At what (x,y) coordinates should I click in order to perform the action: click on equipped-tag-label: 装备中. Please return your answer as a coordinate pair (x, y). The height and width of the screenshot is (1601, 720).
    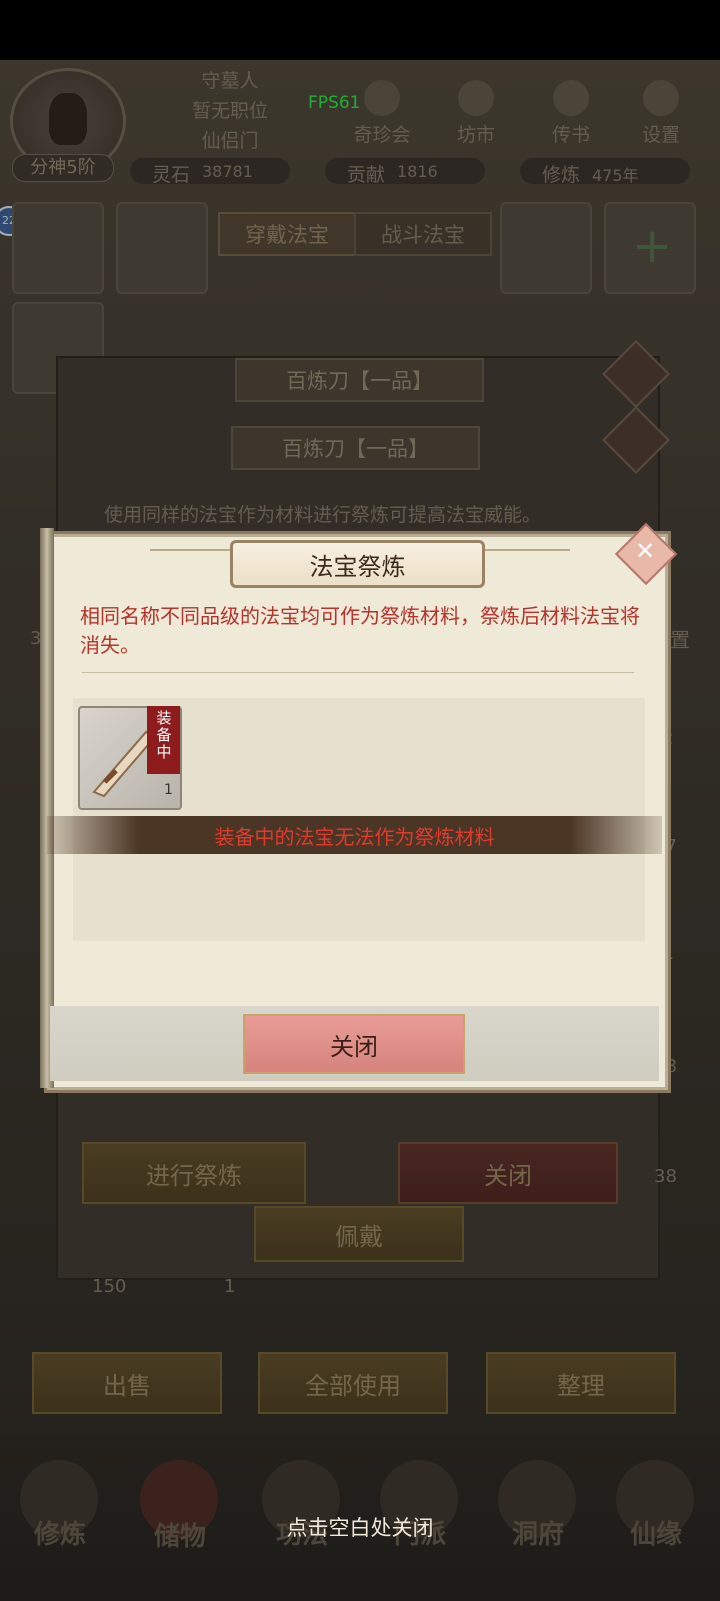
    Looking at the image, I should click on (164, 735).